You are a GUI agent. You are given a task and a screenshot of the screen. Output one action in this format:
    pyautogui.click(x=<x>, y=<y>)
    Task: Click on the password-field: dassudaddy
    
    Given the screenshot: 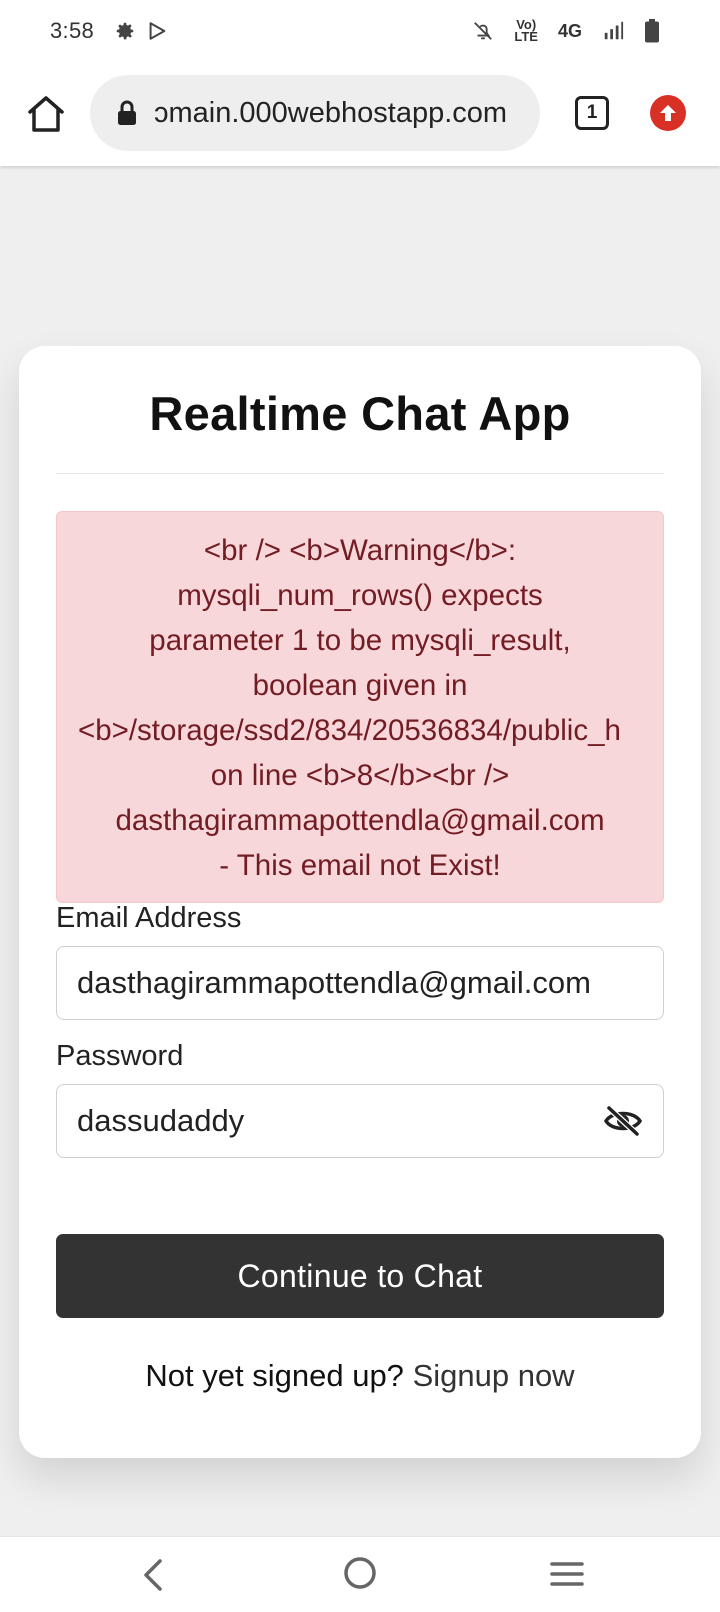 What is the action you would take?
    pyautogui.click(x=360, y=1121)
    